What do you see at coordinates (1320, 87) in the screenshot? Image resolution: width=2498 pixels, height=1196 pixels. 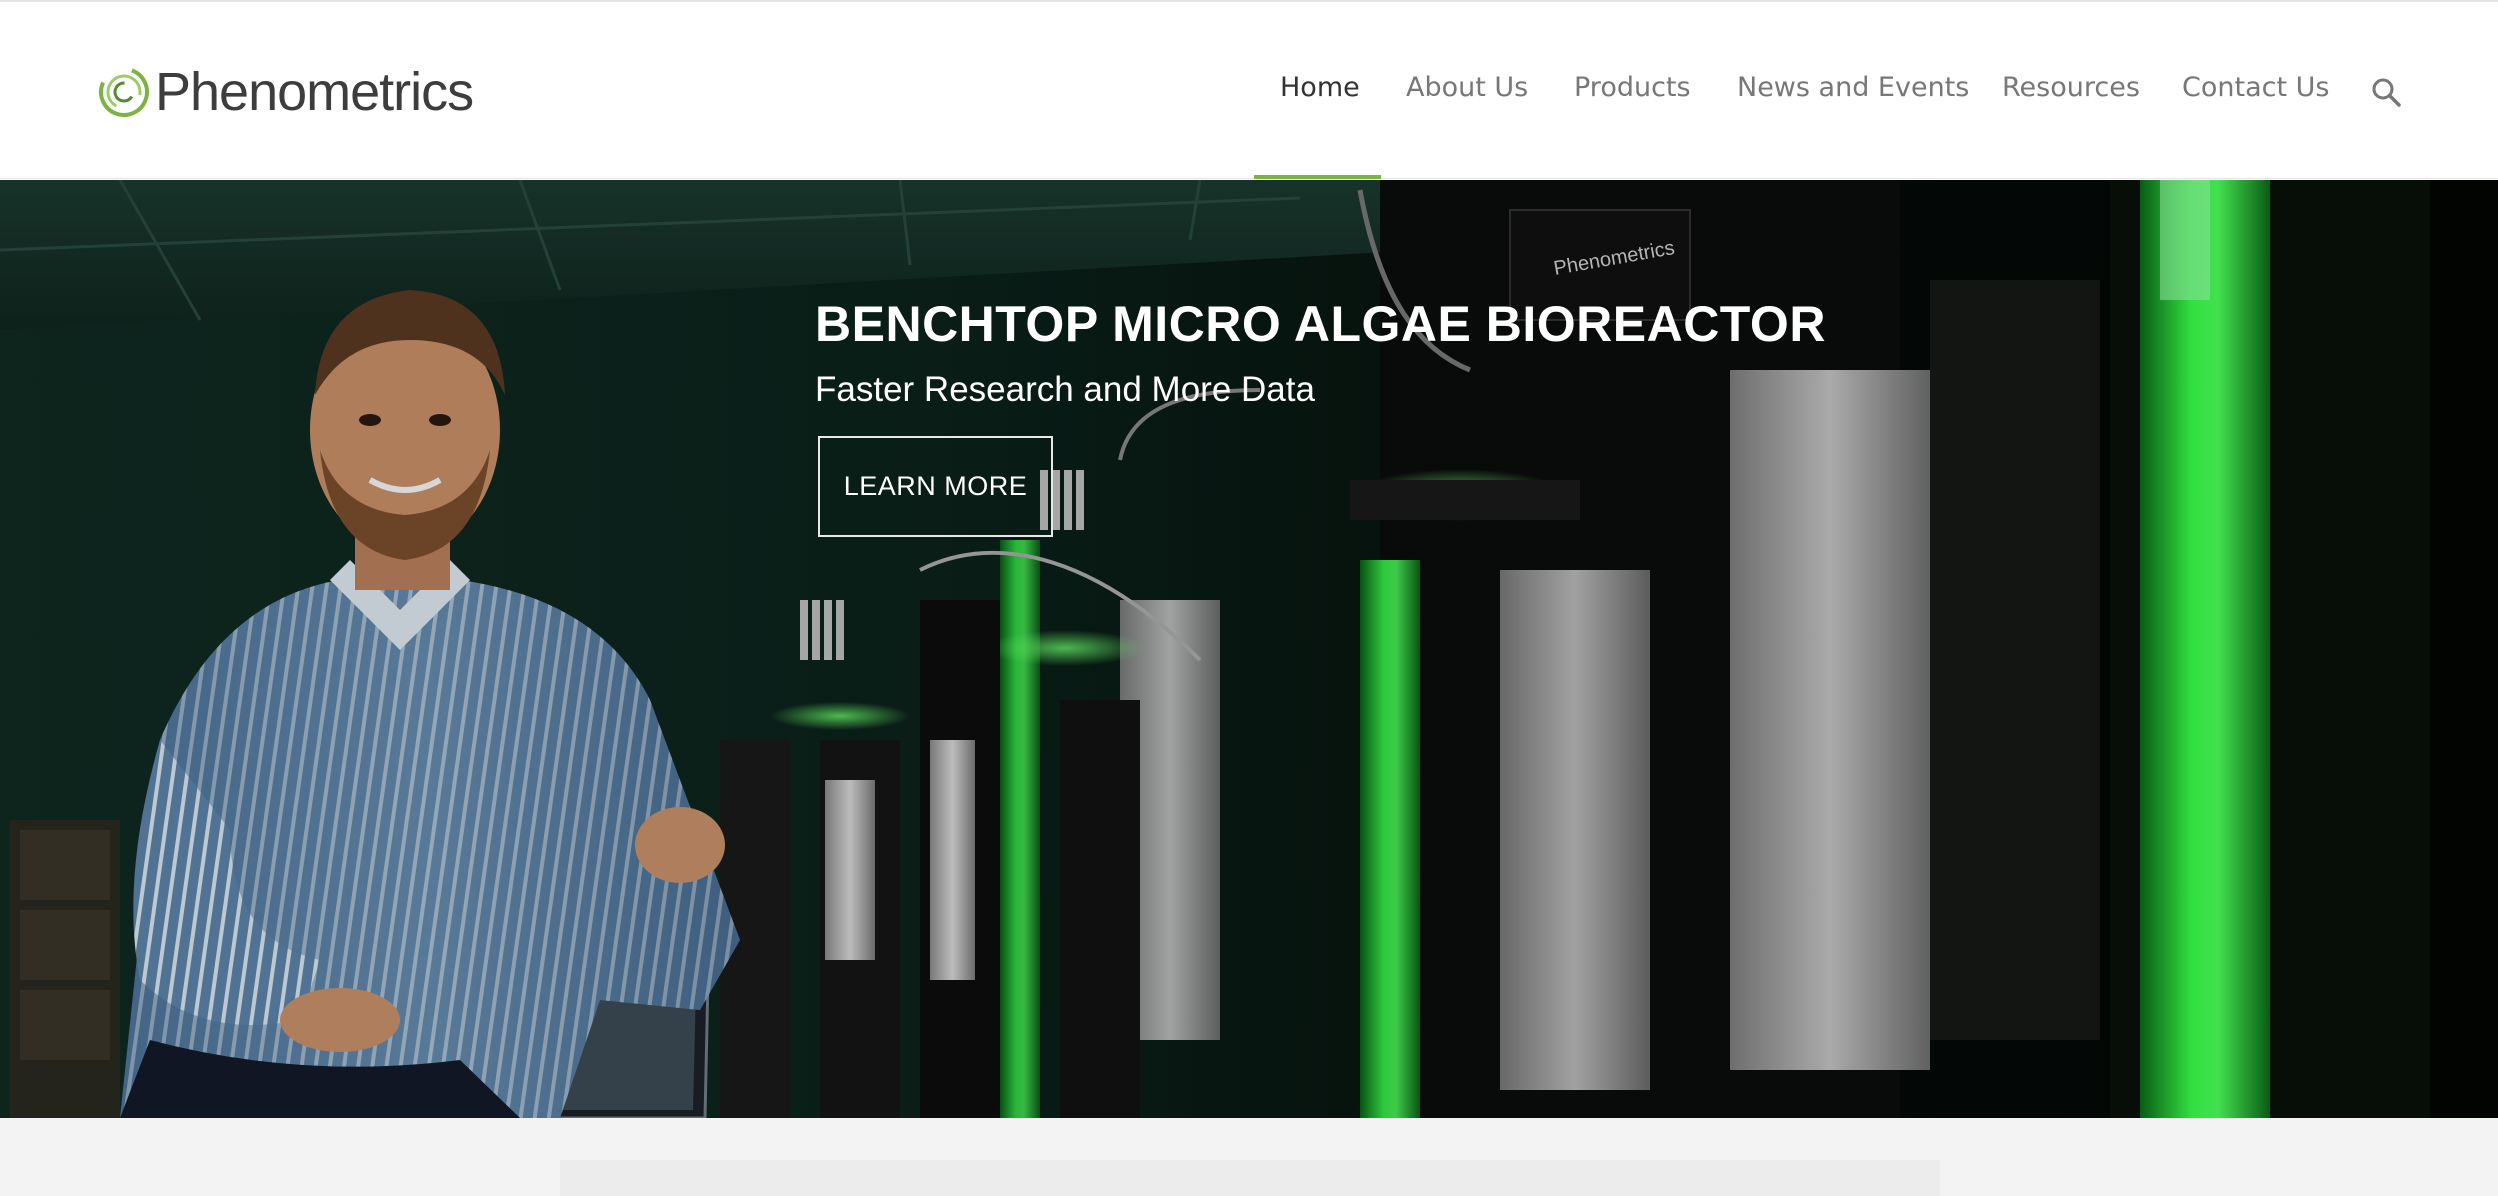 I see `nav-home: Home` at bounding box center [1320, 87].